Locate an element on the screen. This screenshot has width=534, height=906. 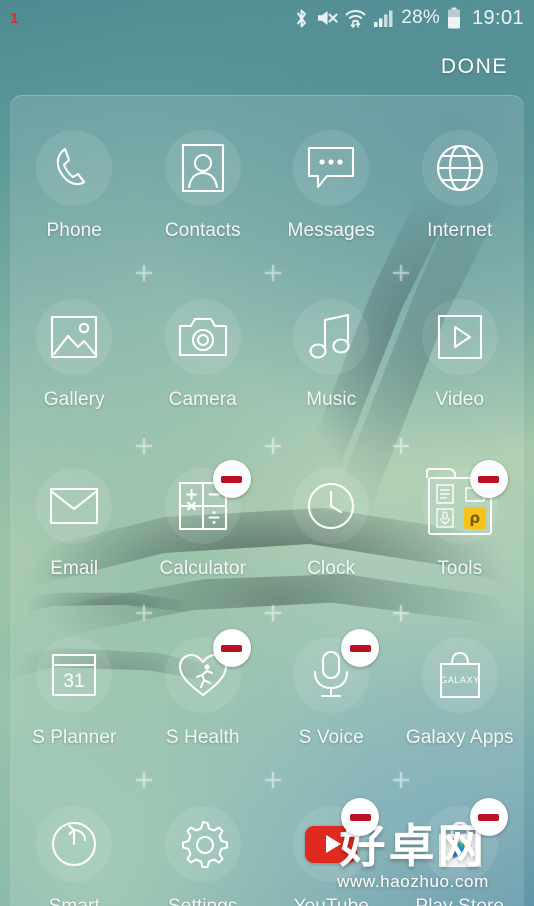
app-label: Calculator is located at coordinates (203, 568).